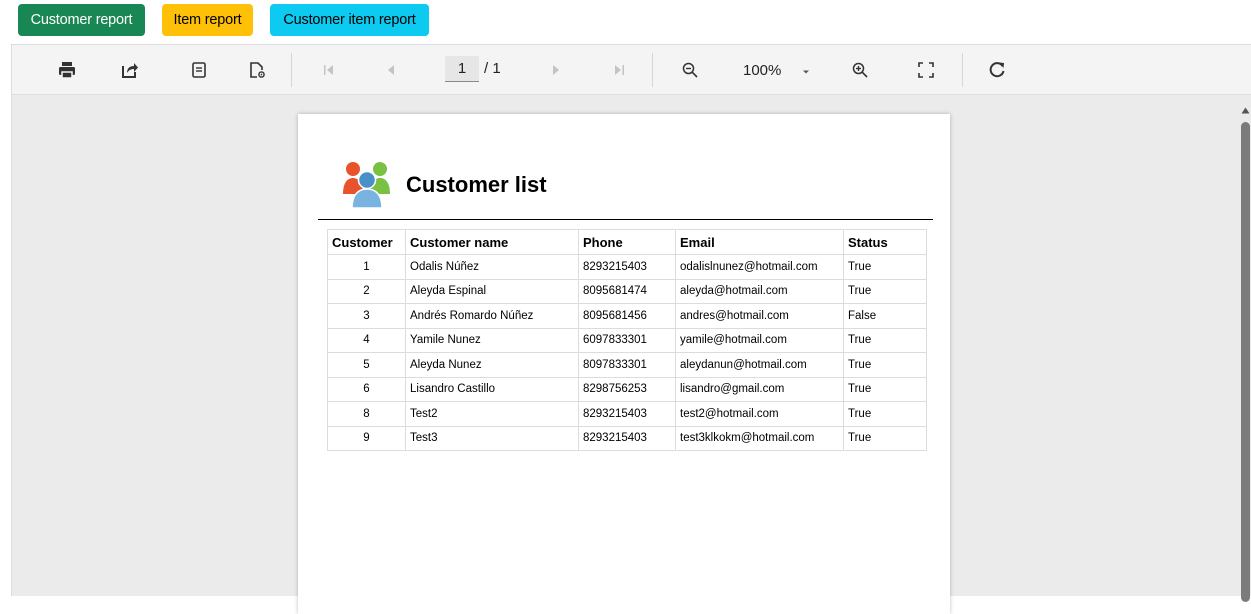 The image size is (1251, 614). I want to click on zoom-select: 100%, so click(779, 70).